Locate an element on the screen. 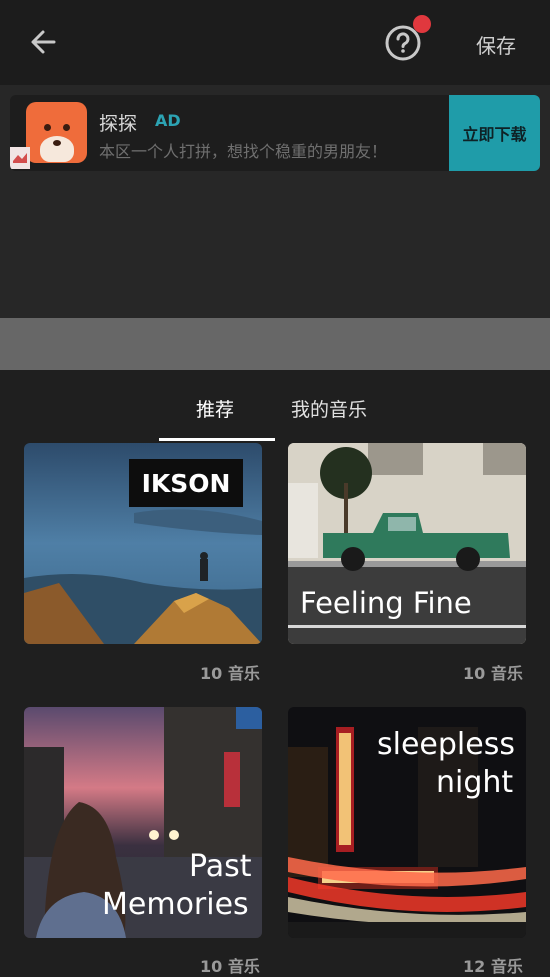  top-bar is located at coordinates (275, 42).